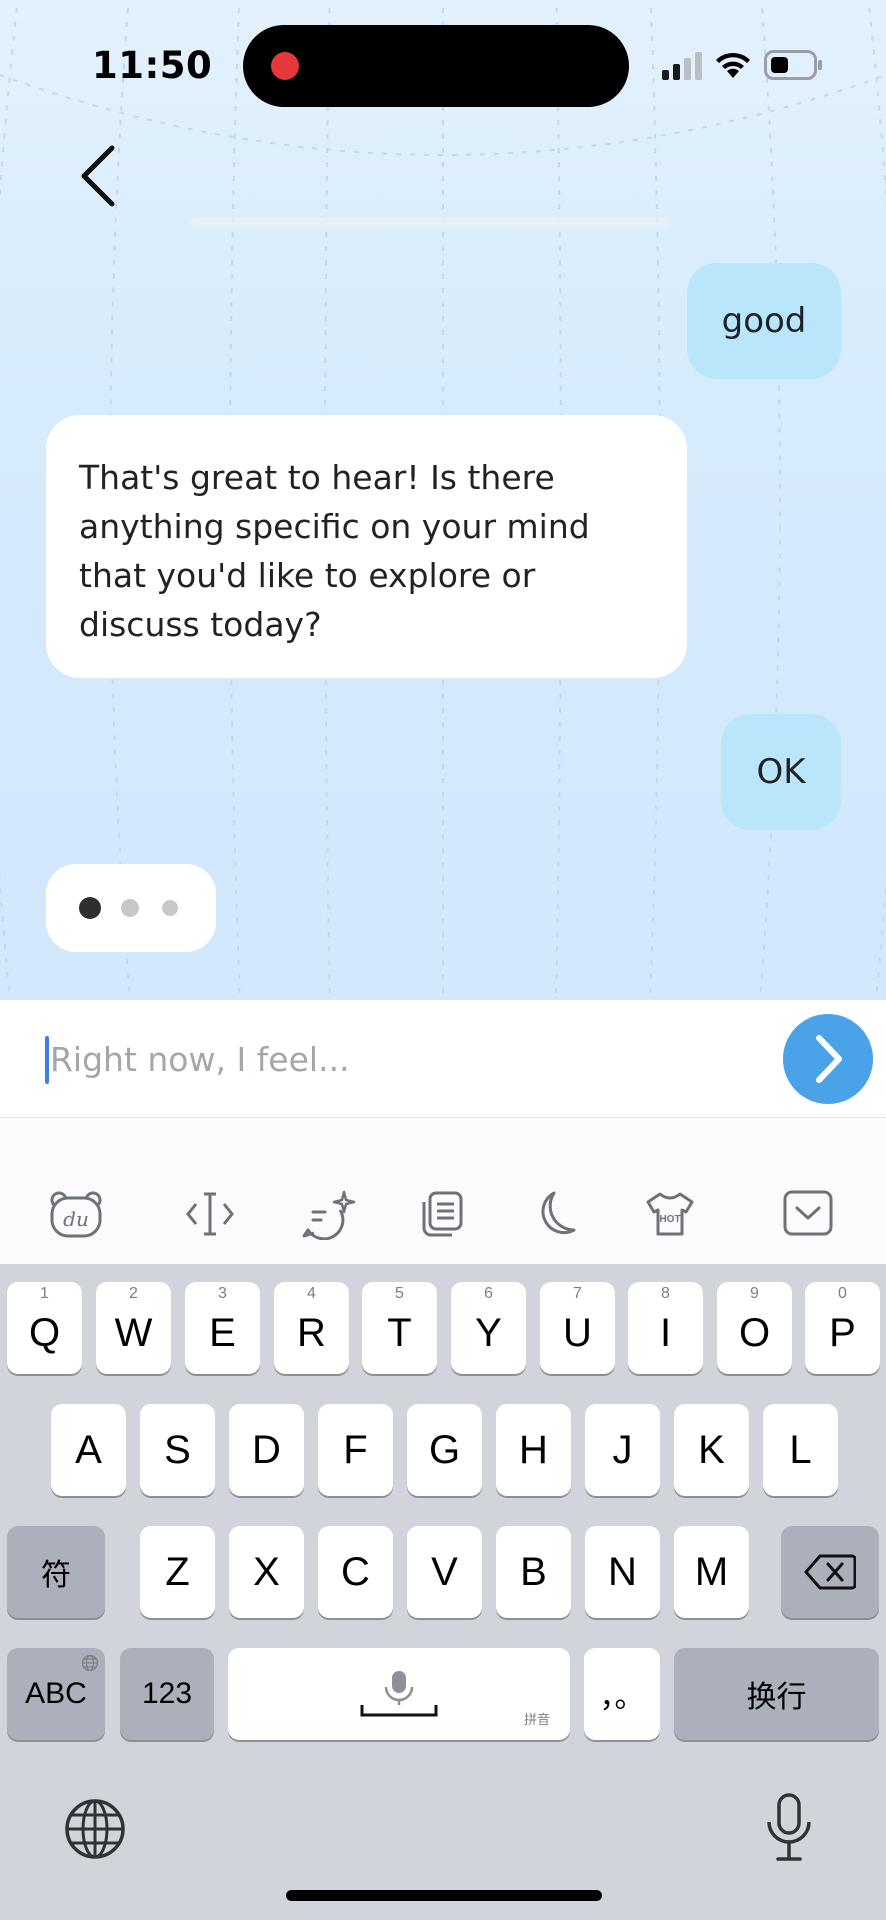 This screenshot has width=886, height=1920. I want to click on symbols-key: 符, so click(56, 1572).